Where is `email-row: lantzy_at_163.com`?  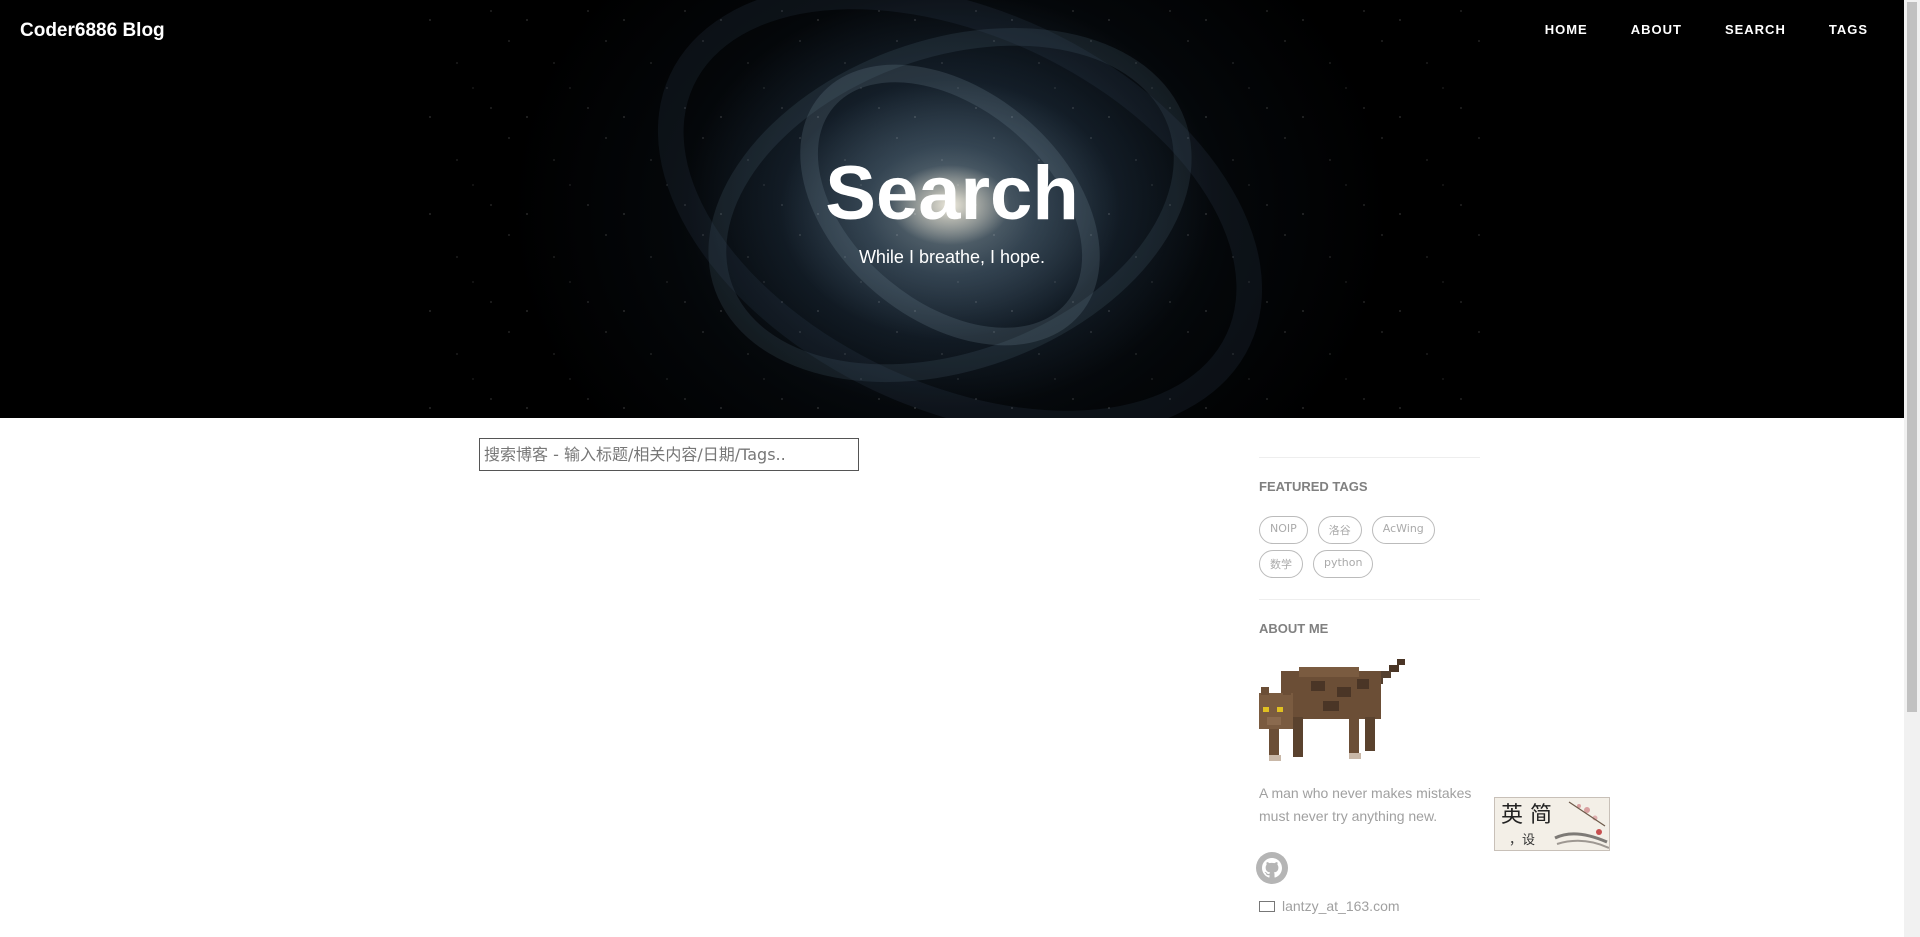 email-row: lantzy_at_163.com is located at coordinates (1369, 906).